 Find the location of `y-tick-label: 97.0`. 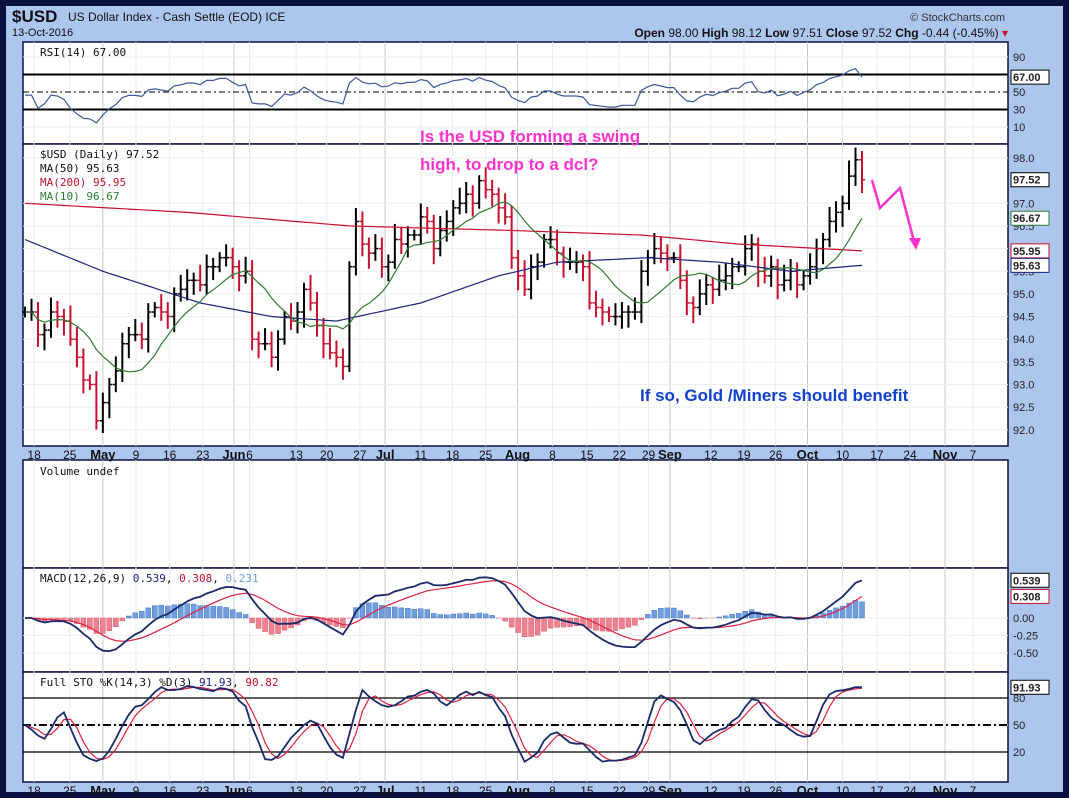

y-tick-label: 97.0 is located at coordinates (1023, 204).